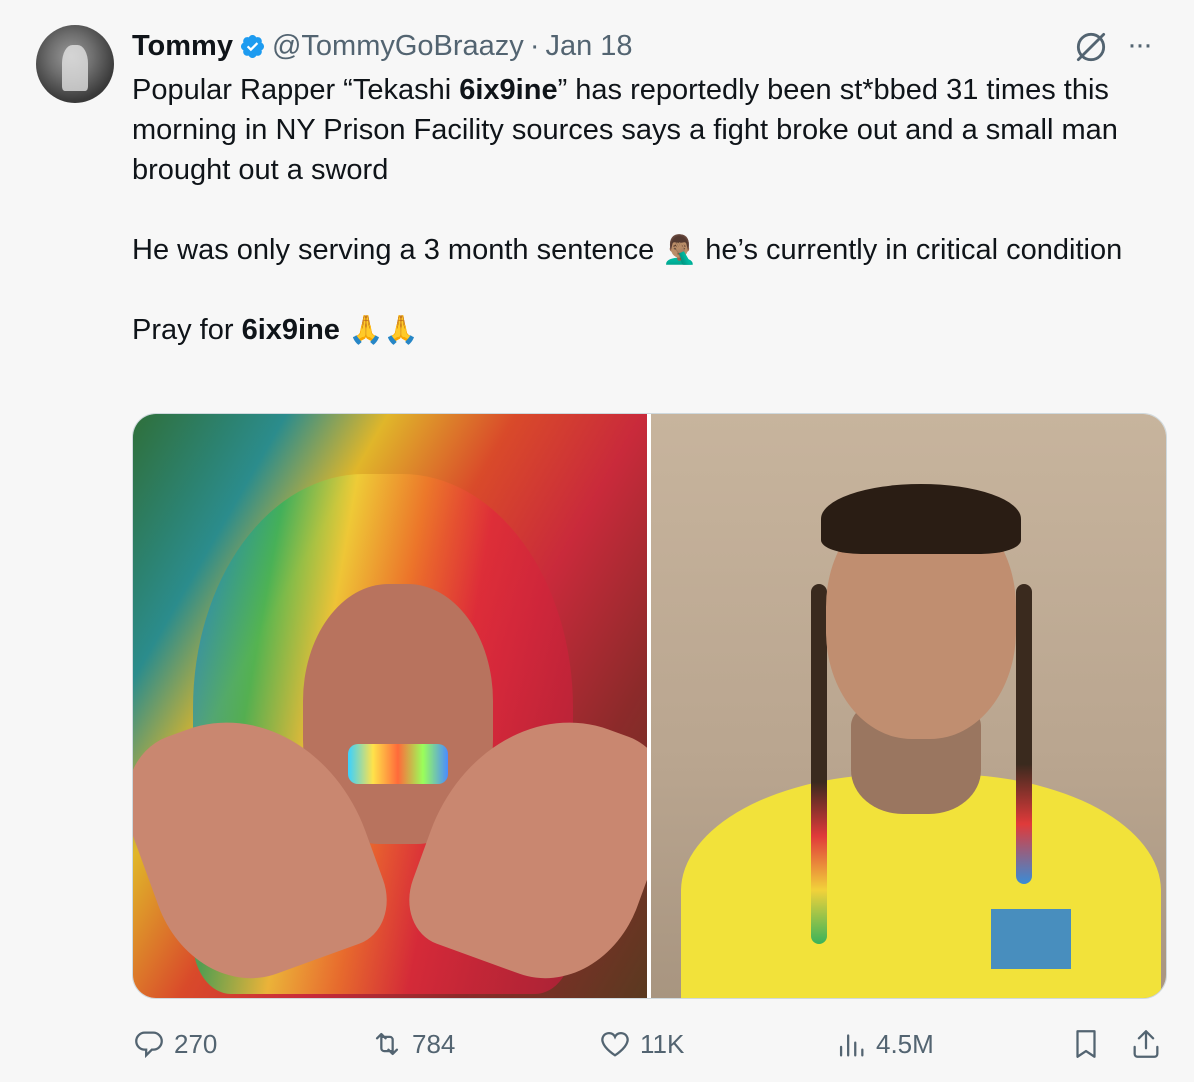 The image size is (1194, 1082). I want to click on pray-emoji: 🙏🙏, so click(379, 329).